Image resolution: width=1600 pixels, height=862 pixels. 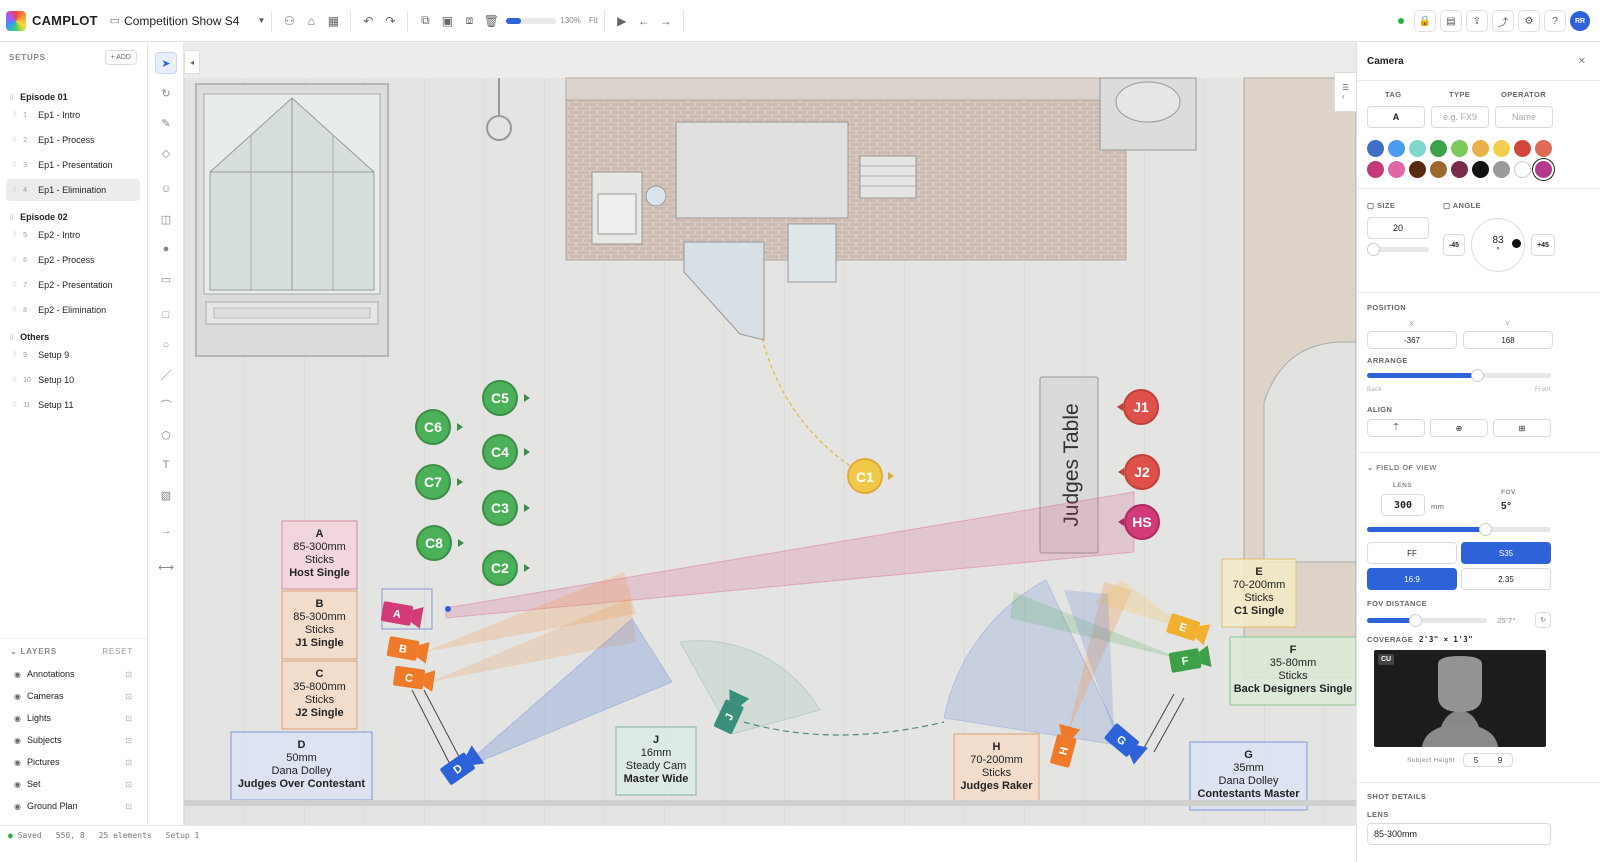 I want to click on avatar: RR, so click(x=1580, y=21).